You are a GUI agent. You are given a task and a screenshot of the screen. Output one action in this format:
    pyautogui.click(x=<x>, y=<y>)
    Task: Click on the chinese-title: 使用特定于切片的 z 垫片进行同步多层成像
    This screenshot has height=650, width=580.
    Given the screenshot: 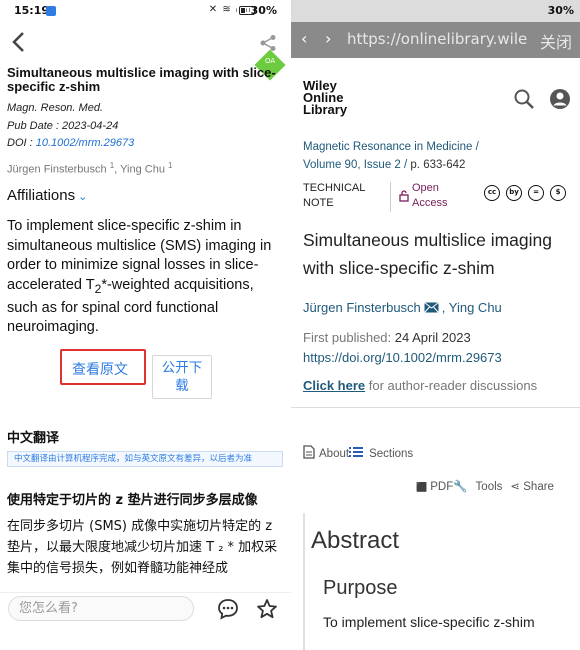 What is the action you would take?
    pyautogui.click(x=132, y=500)
    